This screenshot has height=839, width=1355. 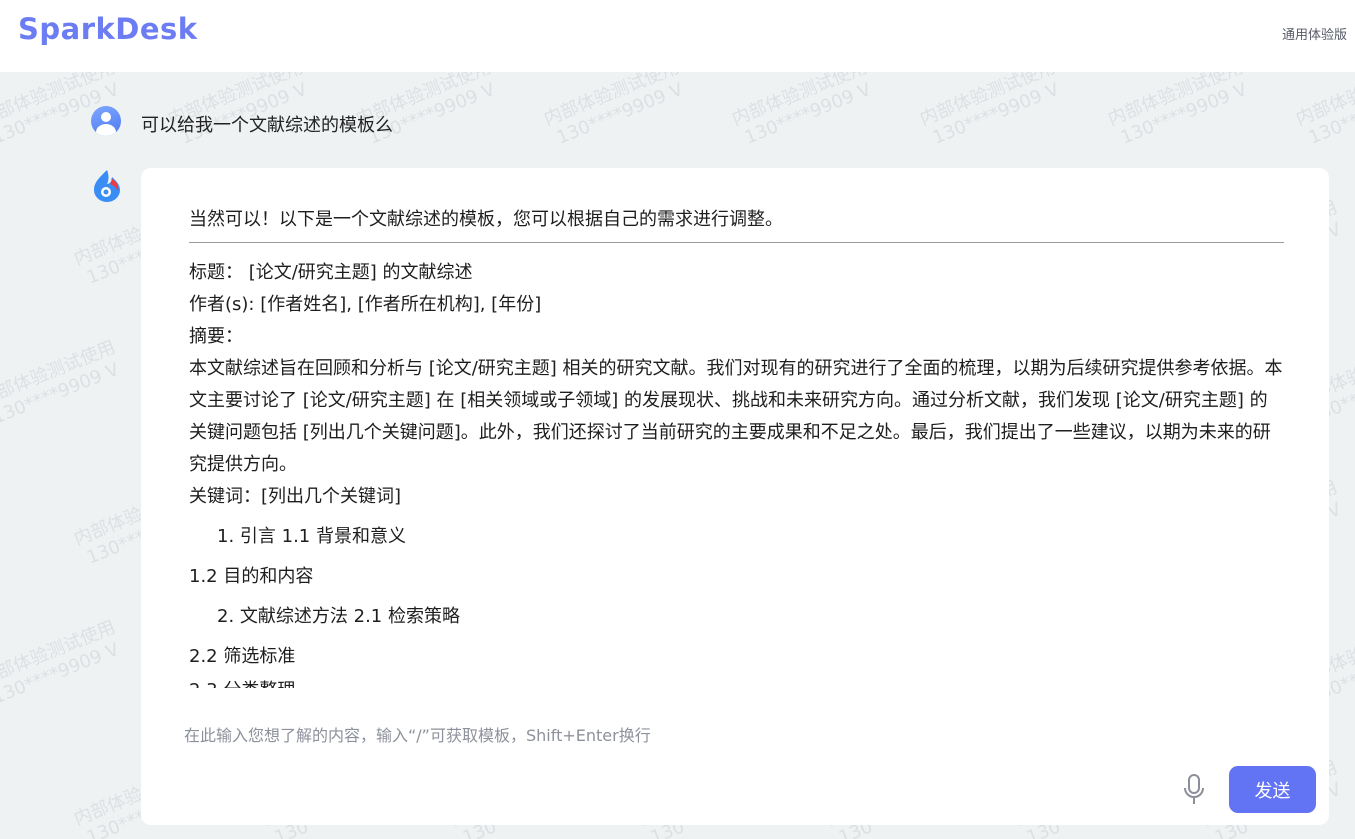 I want to click on chat-input: 在此输入您想了解的内容，输入“/”可获取模板，Shift+Enter换行, so click(x=417, y=734).